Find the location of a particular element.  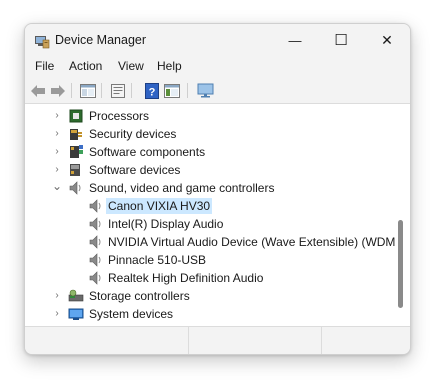

tree-row-sound-video-and-game-controllers: ⌄ Sound, video and game controllers is located at coordinates (209, 188).